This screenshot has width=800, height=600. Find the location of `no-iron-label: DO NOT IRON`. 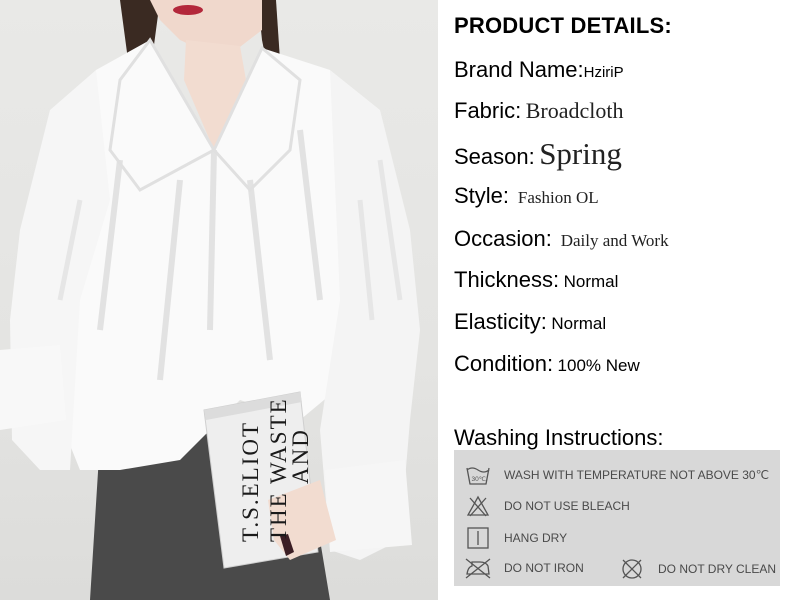

no-iron-label: DO NOT IRON is located at coordinates (544, 568).